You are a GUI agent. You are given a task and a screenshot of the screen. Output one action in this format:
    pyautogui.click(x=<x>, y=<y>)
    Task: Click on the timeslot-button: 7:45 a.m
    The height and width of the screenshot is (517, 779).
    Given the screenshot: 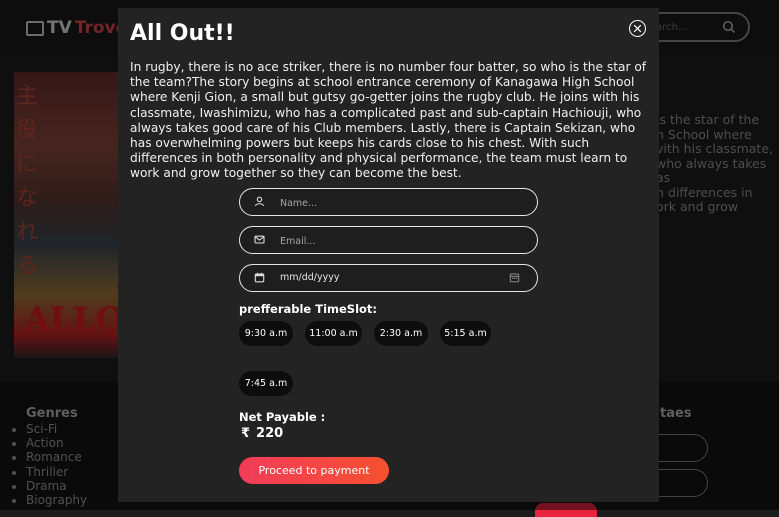 What is the action you would take?
    pyautogui.click(x=266, y=383)
    